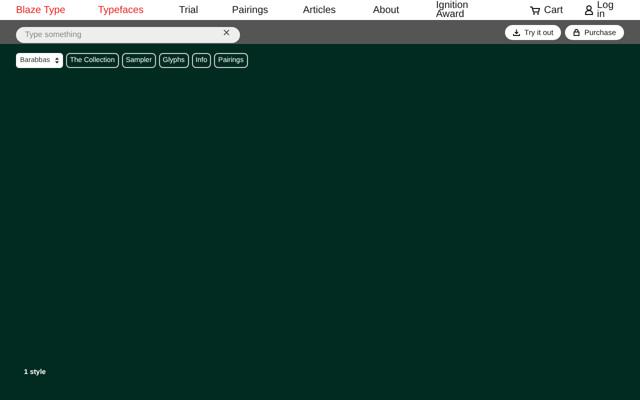 The width and height of the screenshot is (640, 400). What do you see at coordinates (589, 10) in the screenshot?
I see `user-icon` at bounding box center [589, 10].